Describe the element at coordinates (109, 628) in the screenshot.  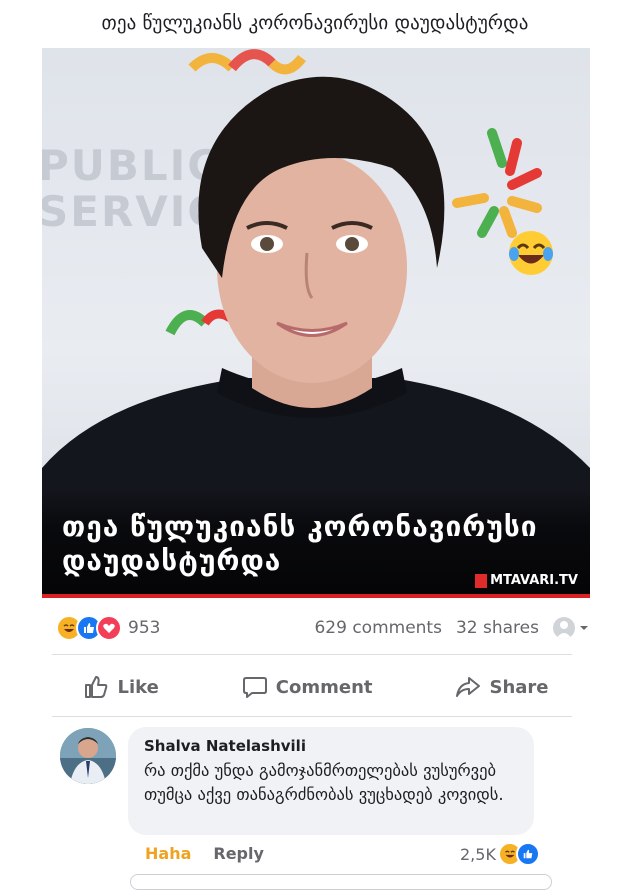
I see `love-icon` at that location.